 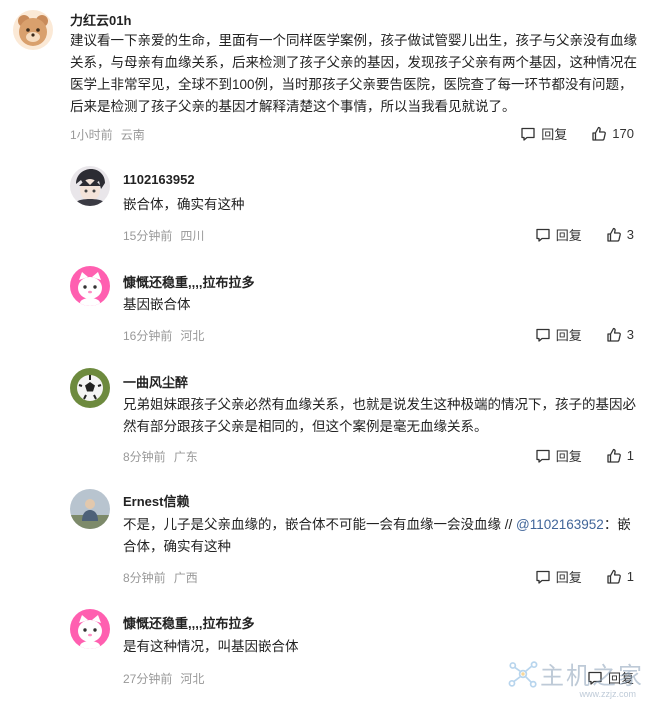 I want to click on network-logo-icon, so click(x=523, y=674).